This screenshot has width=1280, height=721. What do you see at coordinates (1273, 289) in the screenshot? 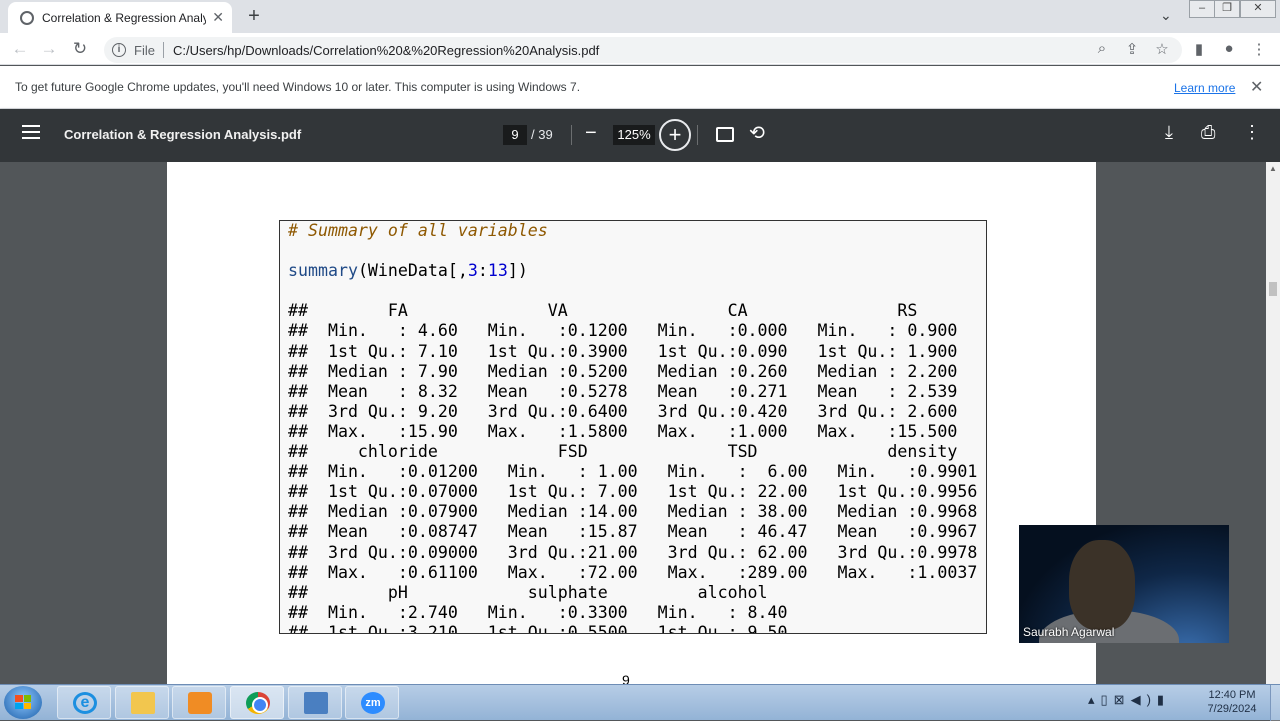
I see `scrollbar-thumb` at bounding box center [1273, 289].